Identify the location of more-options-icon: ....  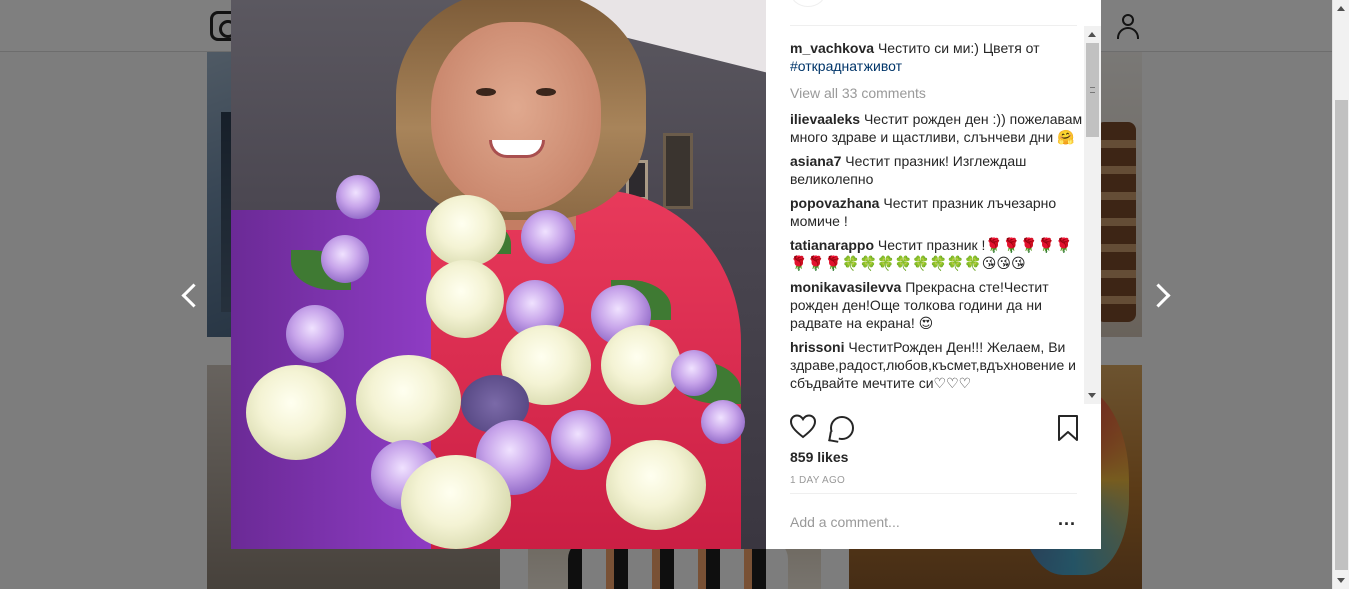
(1068, 520).